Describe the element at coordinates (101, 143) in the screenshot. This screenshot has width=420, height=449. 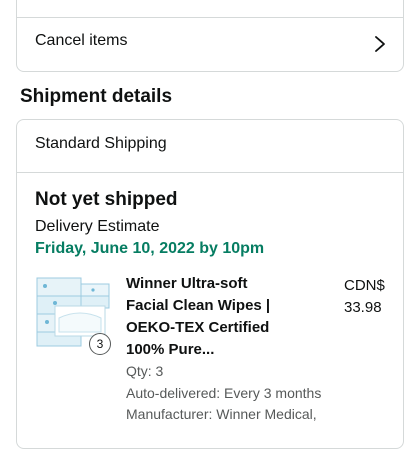
I see `shipping-method: Standard Shipping` at that location.